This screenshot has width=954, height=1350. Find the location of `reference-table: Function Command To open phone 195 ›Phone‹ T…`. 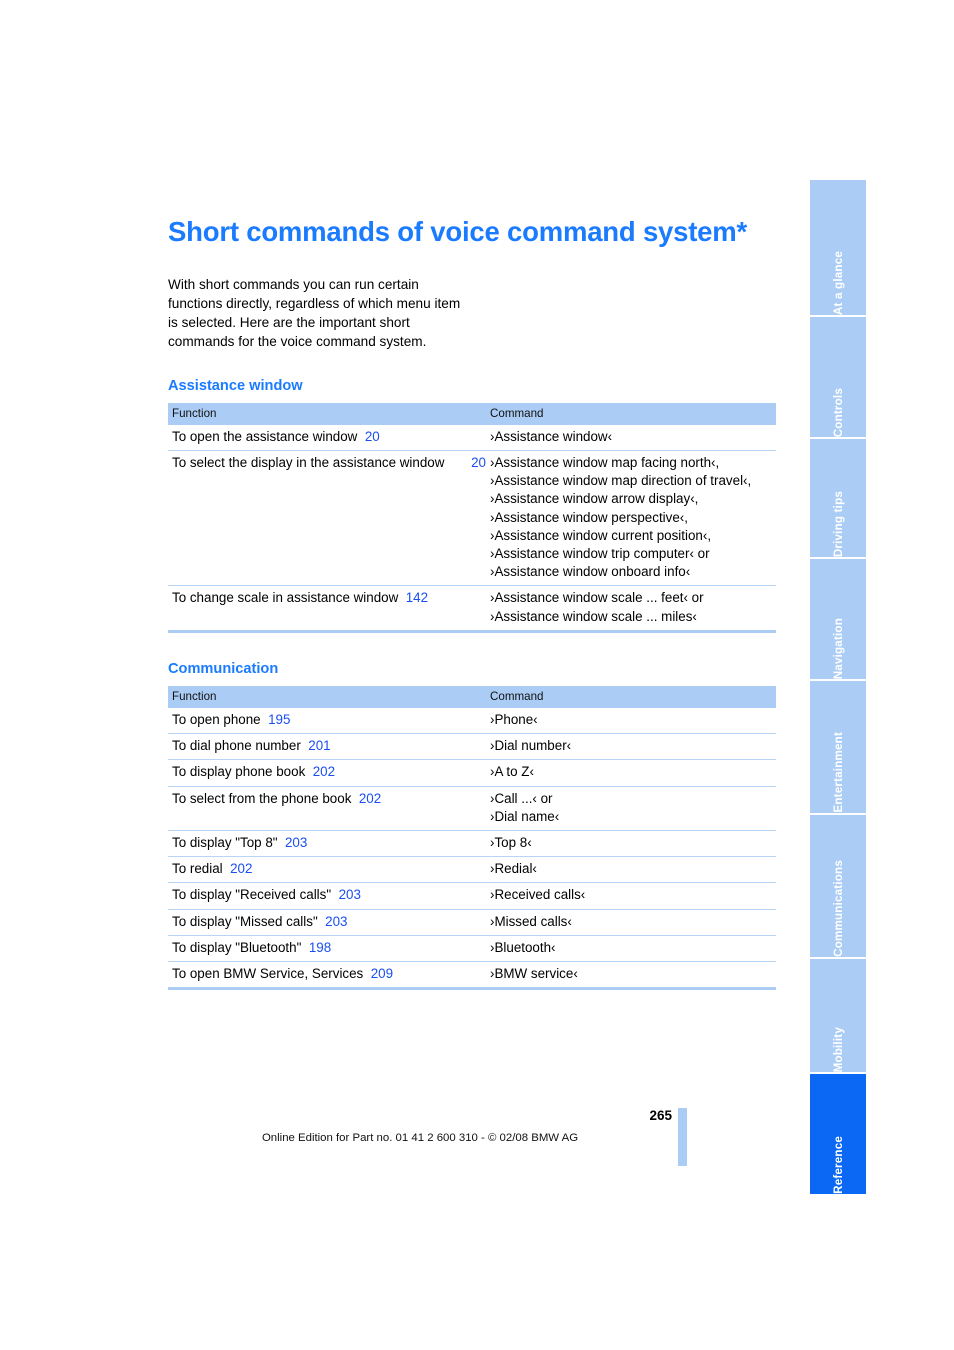

reference-table: Function Command To open phone 195 ›Phone‹ T… is located at coordinates (472, 838).